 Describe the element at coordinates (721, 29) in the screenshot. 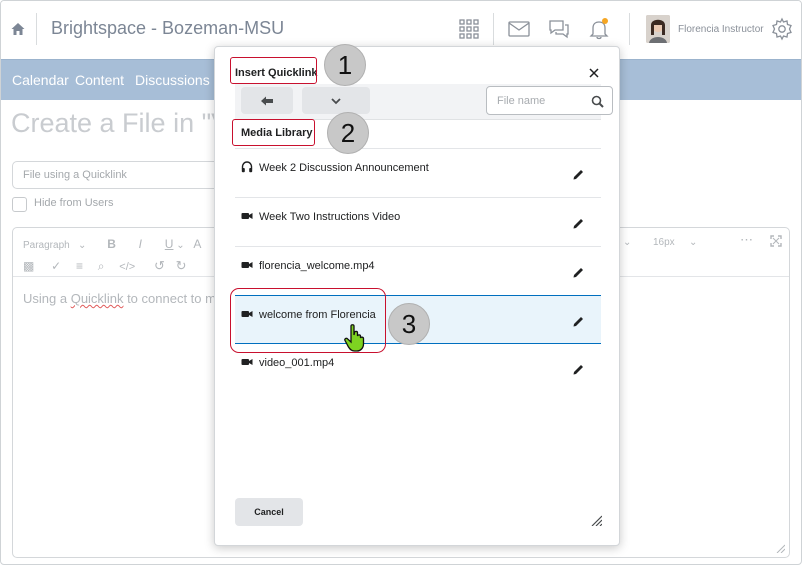

I see `user-name: Florencia Instructor` at that location.